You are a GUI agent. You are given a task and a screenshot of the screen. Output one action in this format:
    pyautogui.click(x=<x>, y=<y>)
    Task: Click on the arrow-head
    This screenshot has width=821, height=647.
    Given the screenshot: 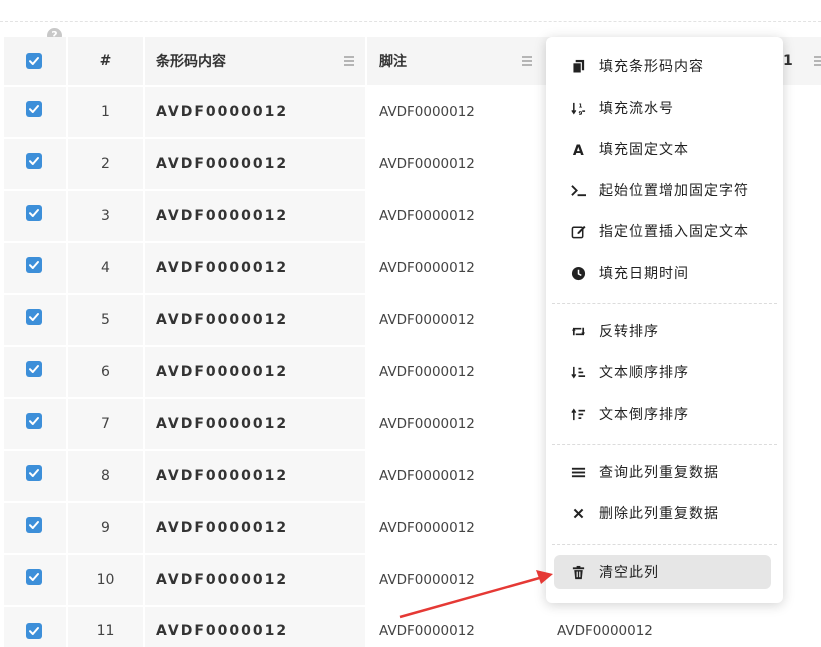 What is the action you would take?
    pyautogui.click(x=544, y=577)
    